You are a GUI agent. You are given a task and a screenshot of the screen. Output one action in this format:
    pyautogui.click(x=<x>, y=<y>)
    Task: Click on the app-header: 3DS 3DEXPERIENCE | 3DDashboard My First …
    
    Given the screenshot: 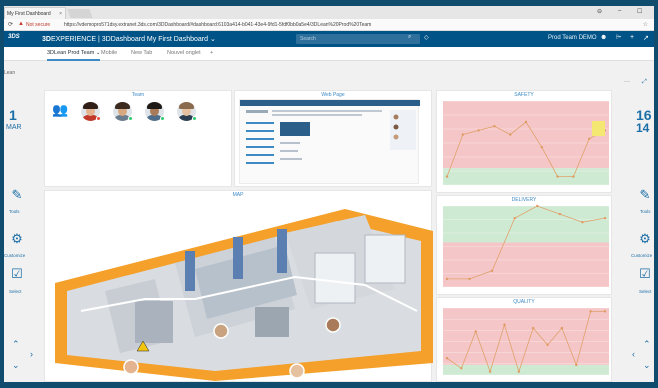 What is the action you would take?
    pyautogui.click(x=329, y=39)
    